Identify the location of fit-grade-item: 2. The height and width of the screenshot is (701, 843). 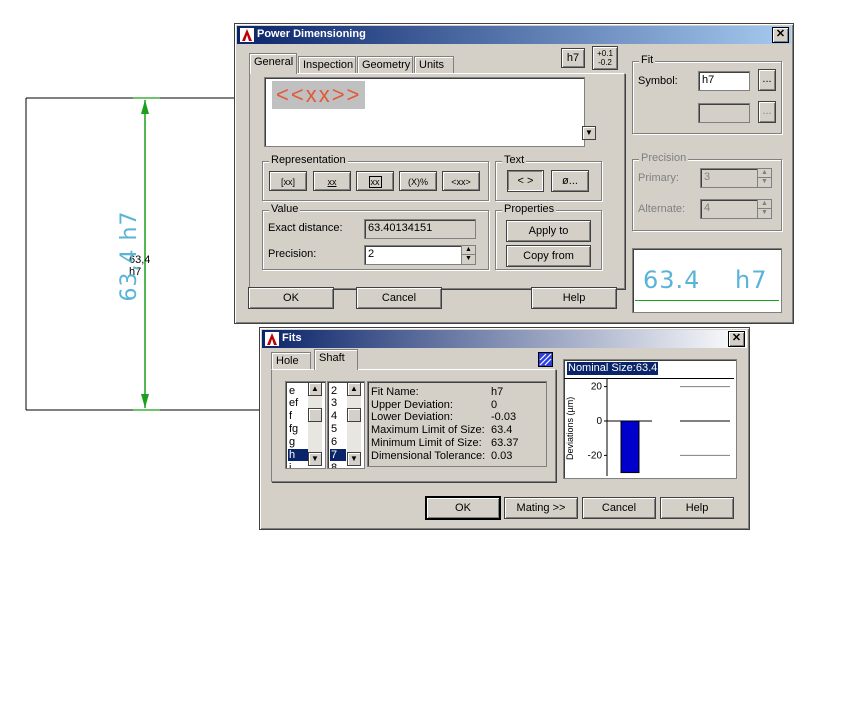
(334, 391).